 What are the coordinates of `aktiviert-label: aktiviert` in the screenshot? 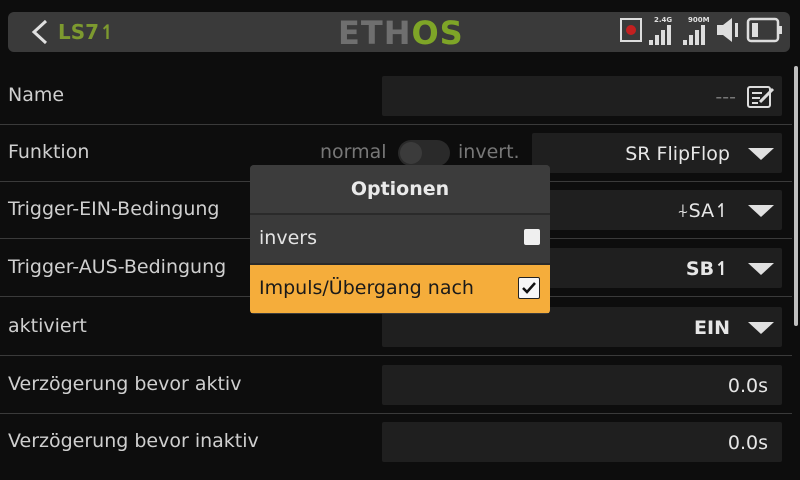 It's located at (47, 326).